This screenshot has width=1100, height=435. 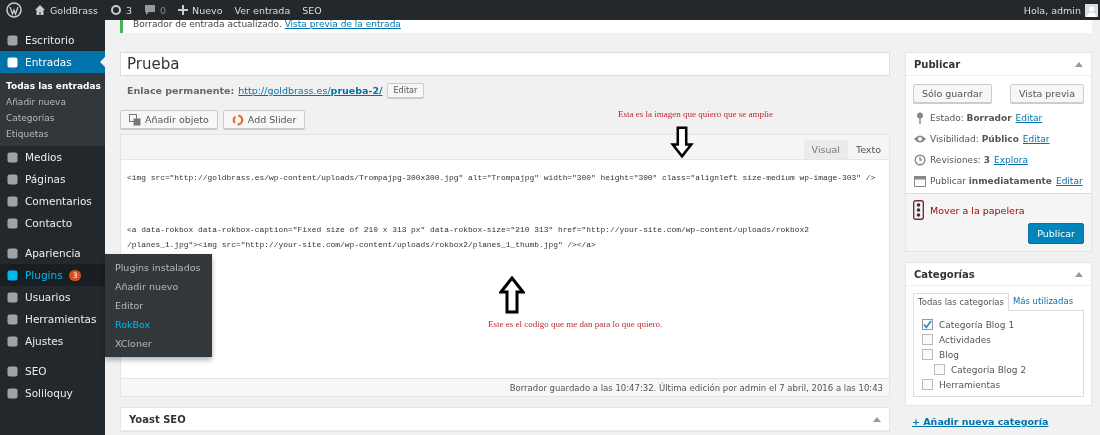 I want to click on notice-text: Borrador de entrada actualizado., so click(x=207, y=24).